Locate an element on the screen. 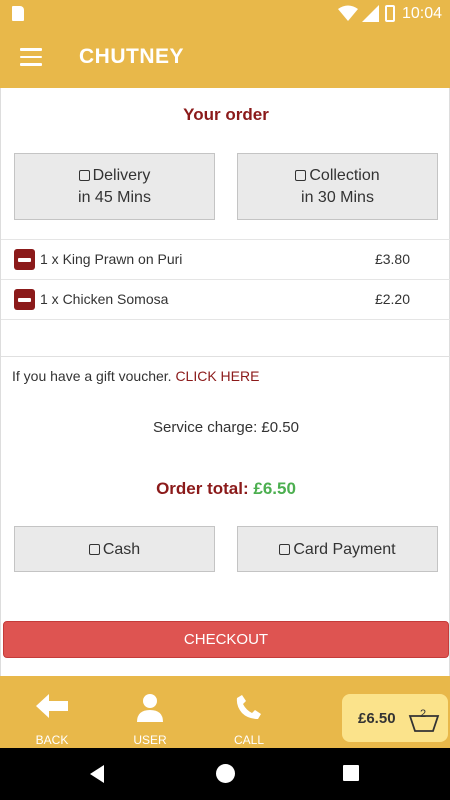 This screenshot has height=800, width=450. delivery-label: Delivery is located at coordinates (121, 175).